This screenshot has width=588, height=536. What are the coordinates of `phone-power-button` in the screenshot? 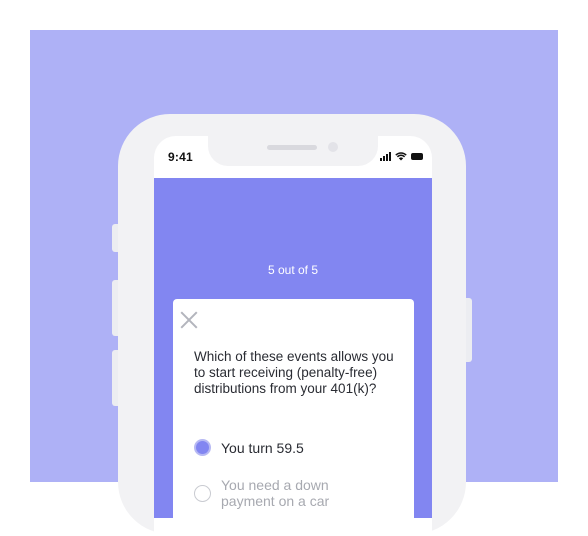 It's located at (469, 330).